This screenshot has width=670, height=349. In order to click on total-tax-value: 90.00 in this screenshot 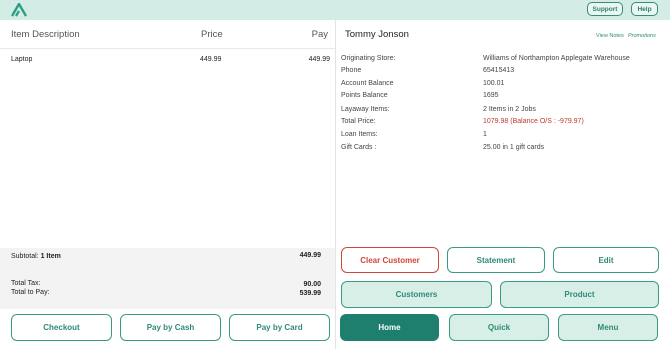, I will do `click(312, 284)`.